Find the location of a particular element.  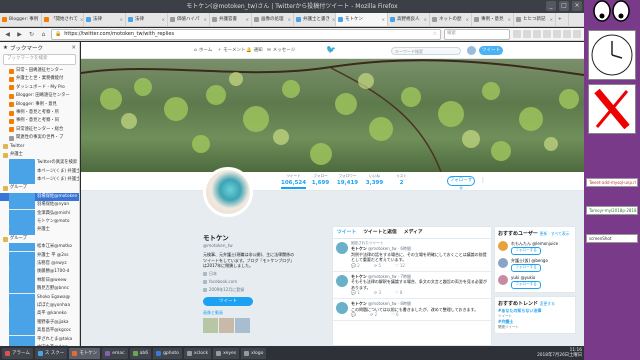

bookmark-item: 弁護士と世・業務機能付 is located at coordinates (39, 79).